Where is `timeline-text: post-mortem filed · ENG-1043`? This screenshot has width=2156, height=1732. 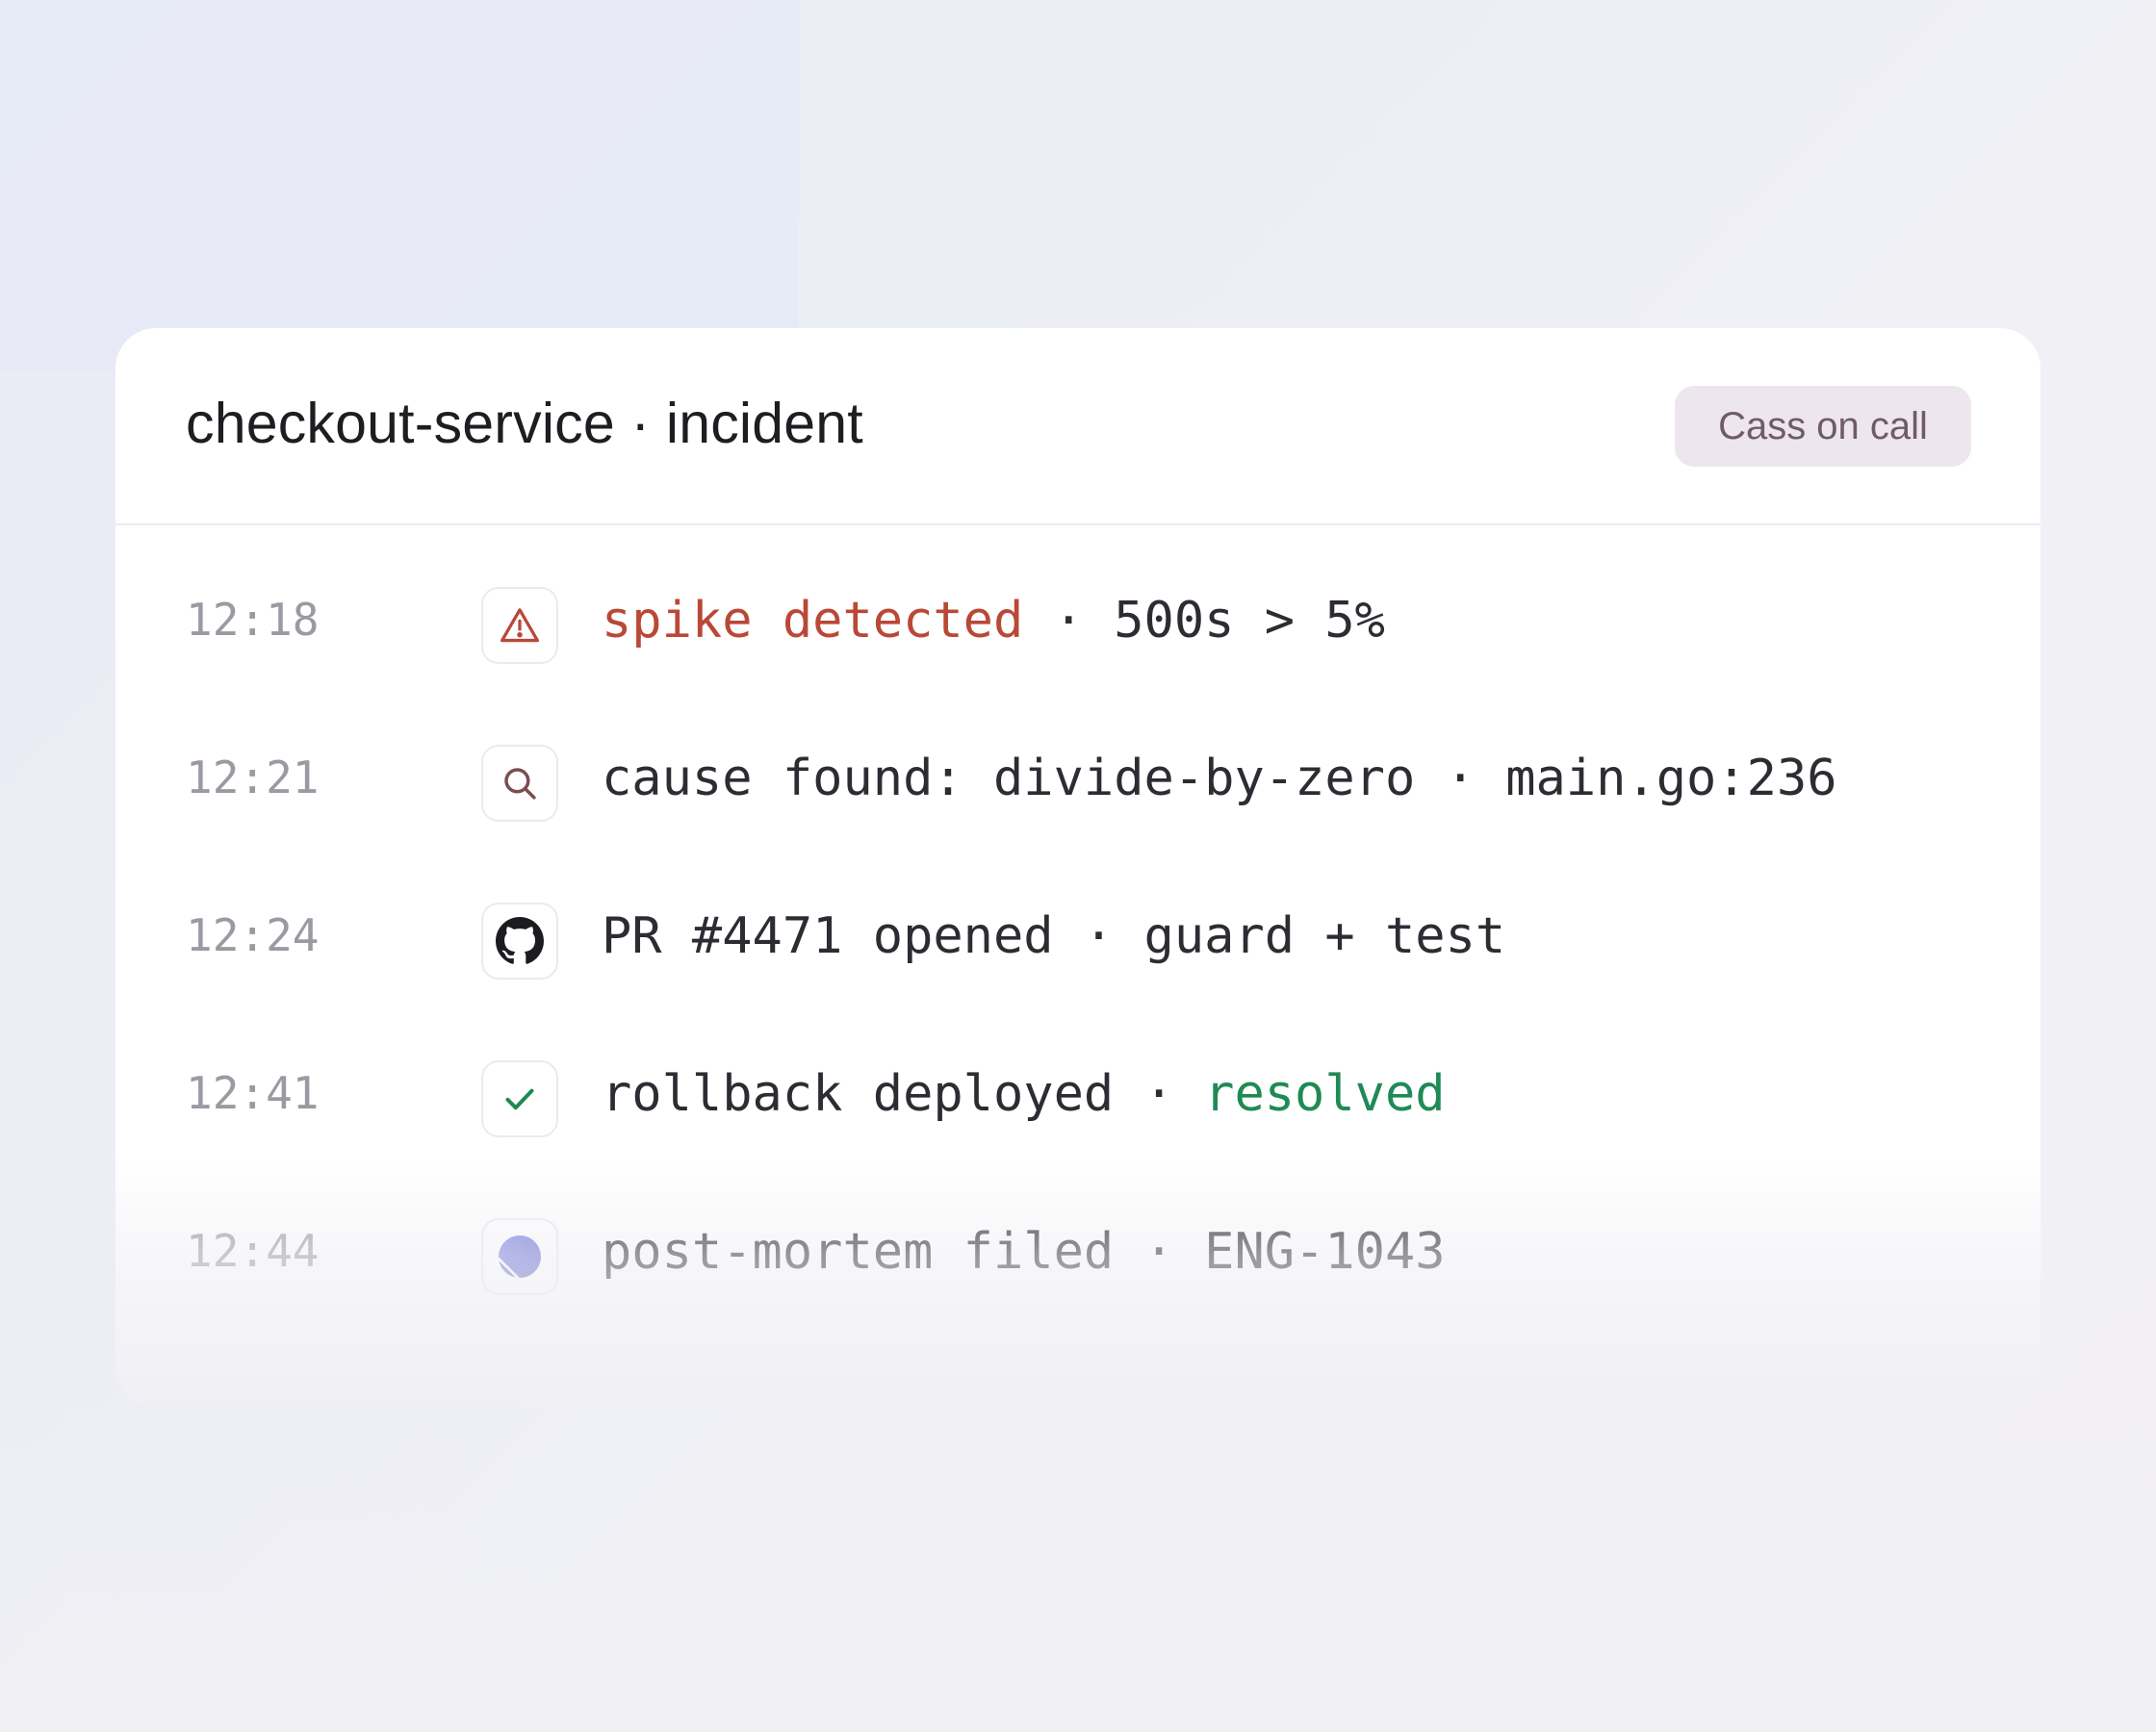 timeline-text: post-mortem filed · ENG-1043 is located at coordinates (1024, 1252).